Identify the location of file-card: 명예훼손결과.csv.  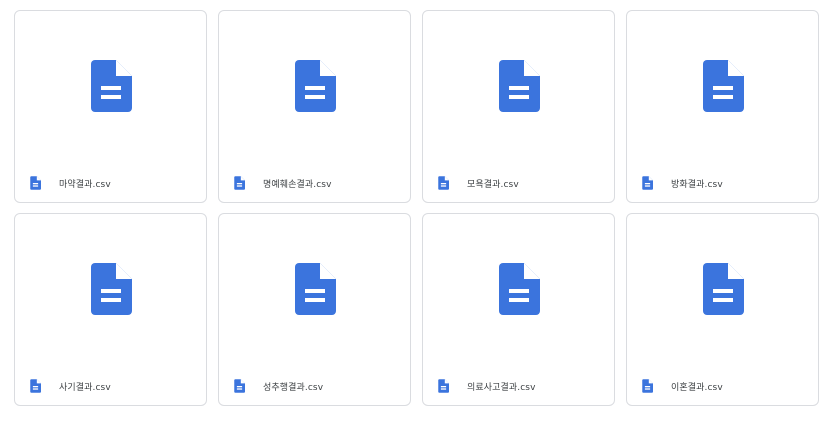
(314, 106).